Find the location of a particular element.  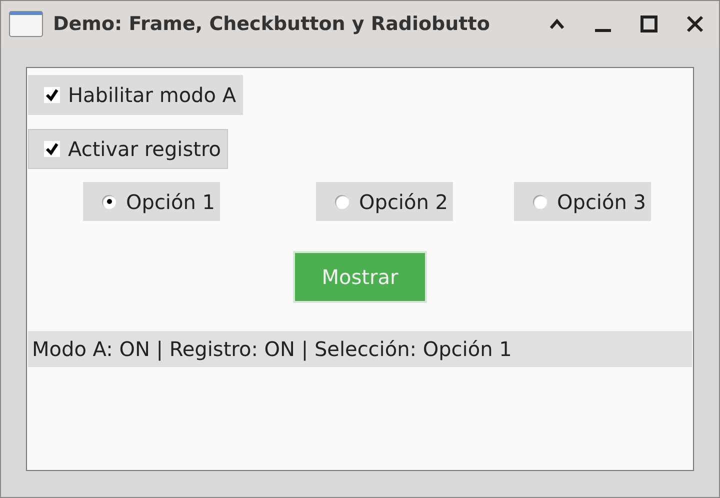

chevron-up-icon is located at coordinates (557, 24).